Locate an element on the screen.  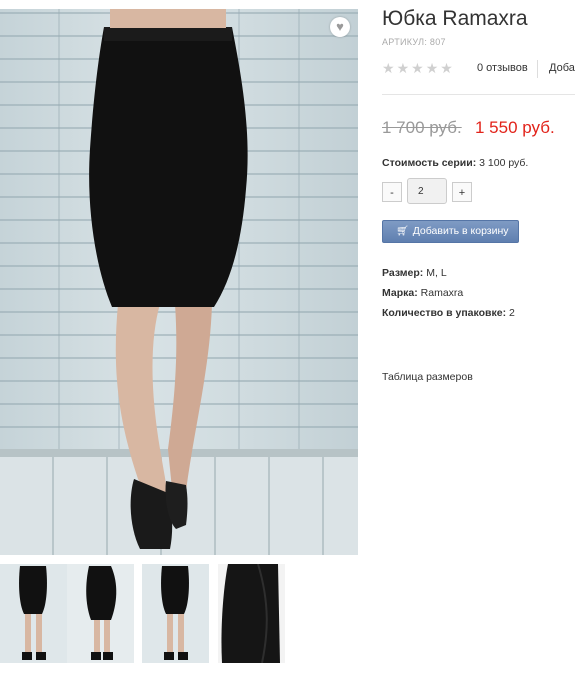
size-table-link: Таблица размеров is located at coordinates (427, 377).